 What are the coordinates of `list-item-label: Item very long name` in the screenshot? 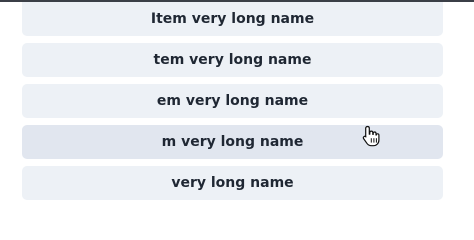 It's located at (232, 19).